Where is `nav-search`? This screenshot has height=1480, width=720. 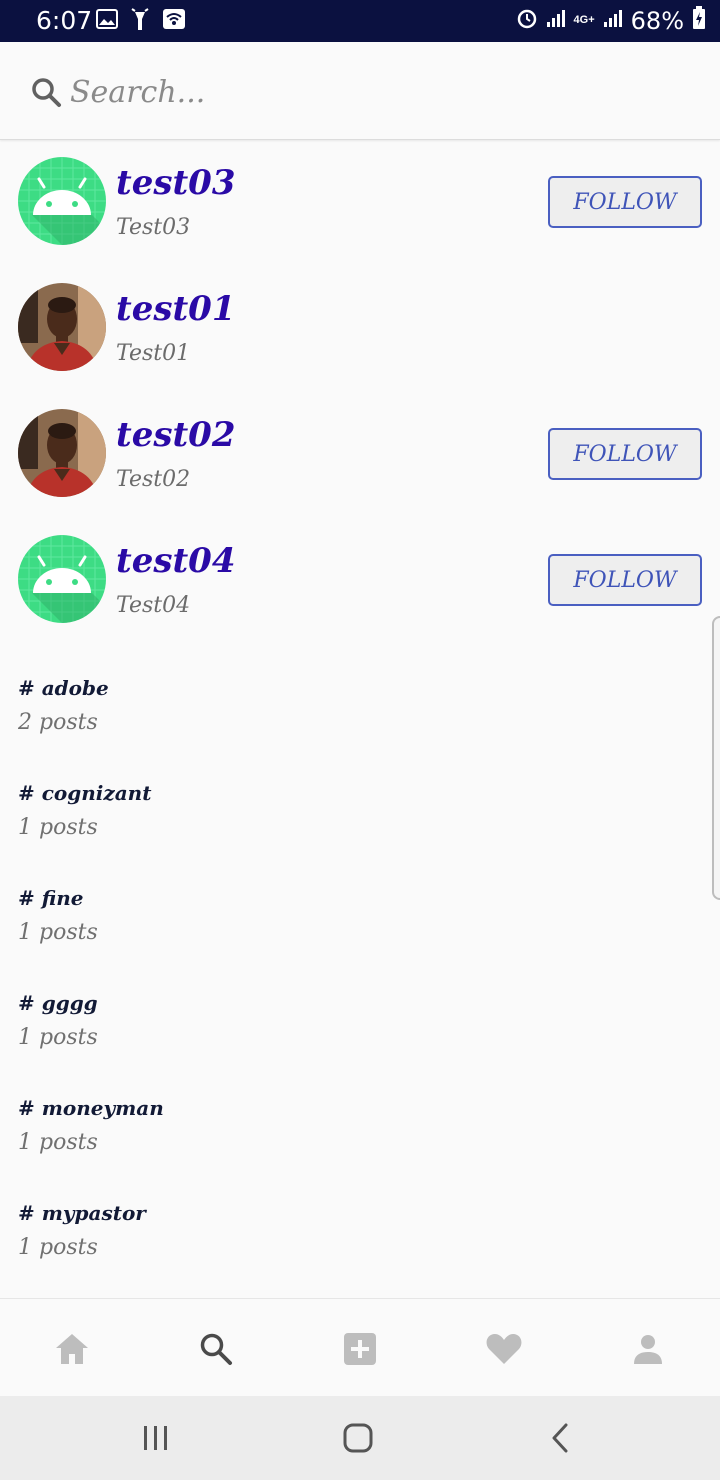
nav-search is located at coordinates (216, 1349).